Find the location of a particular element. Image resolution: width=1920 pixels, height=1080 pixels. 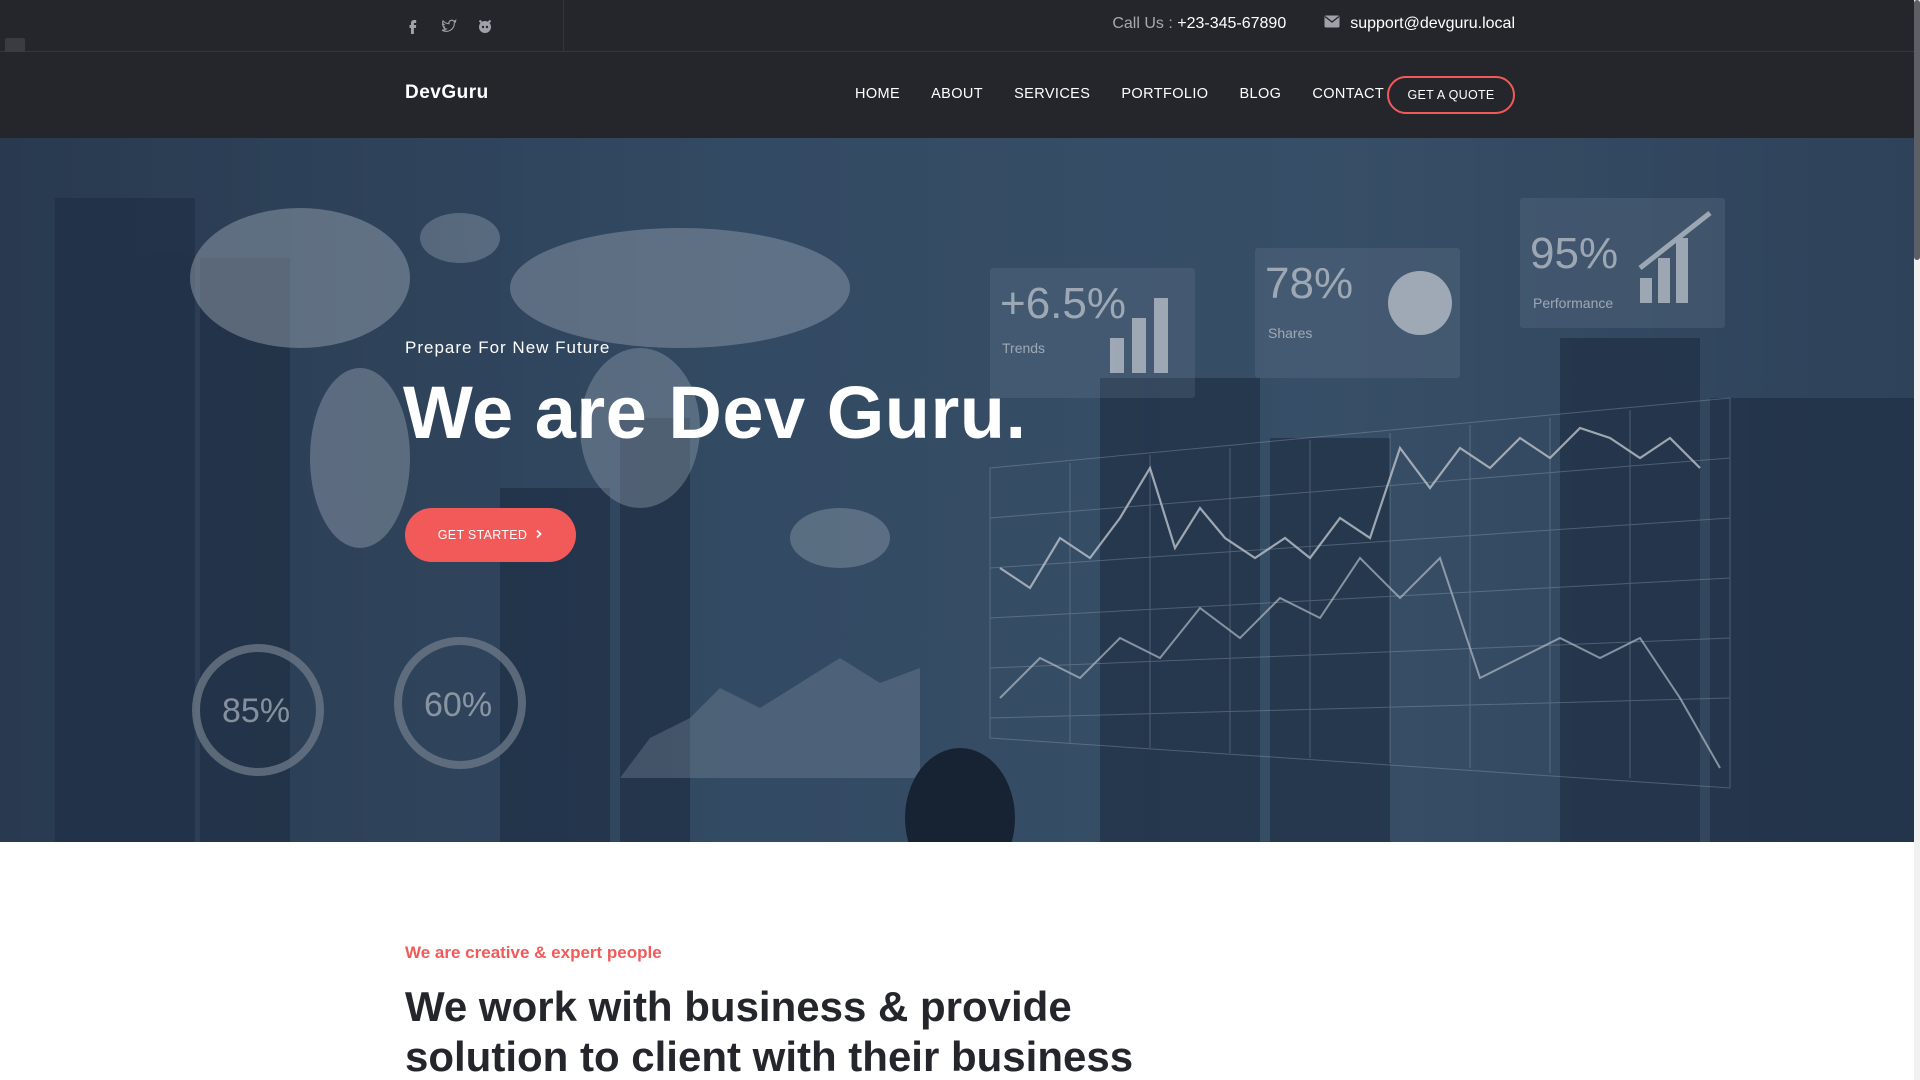

nav-item-about: ABOUT is located at coordinates (957, 94).